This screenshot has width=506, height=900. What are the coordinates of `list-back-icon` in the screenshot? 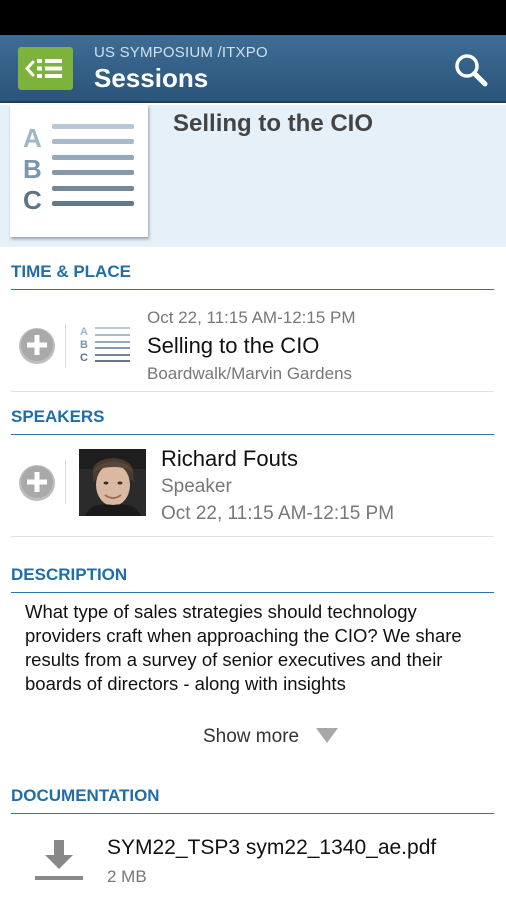 It's located at (45, 68).